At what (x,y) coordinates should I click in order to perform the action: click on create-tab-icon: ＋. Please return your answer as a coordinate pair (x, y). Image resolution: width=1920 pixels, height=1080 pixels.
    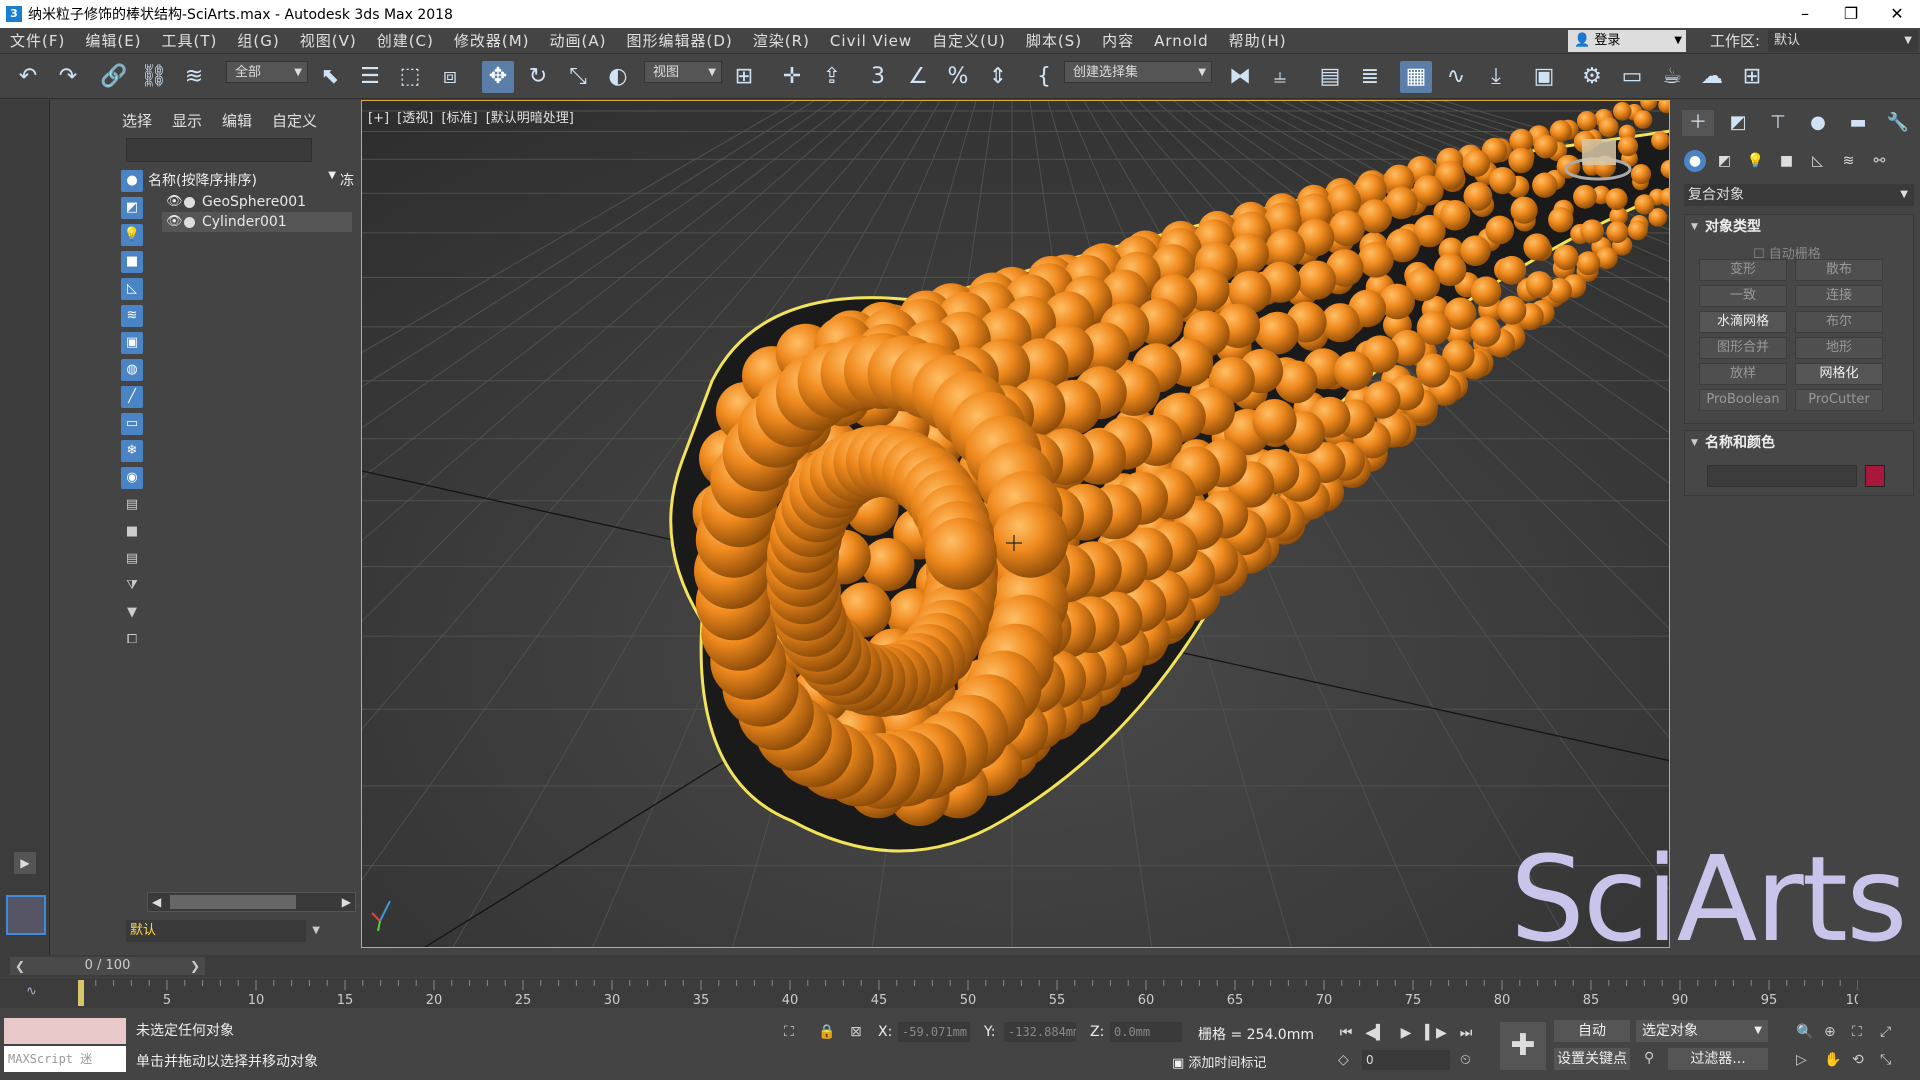
    Looking at the image, I should click on (1698, 123).